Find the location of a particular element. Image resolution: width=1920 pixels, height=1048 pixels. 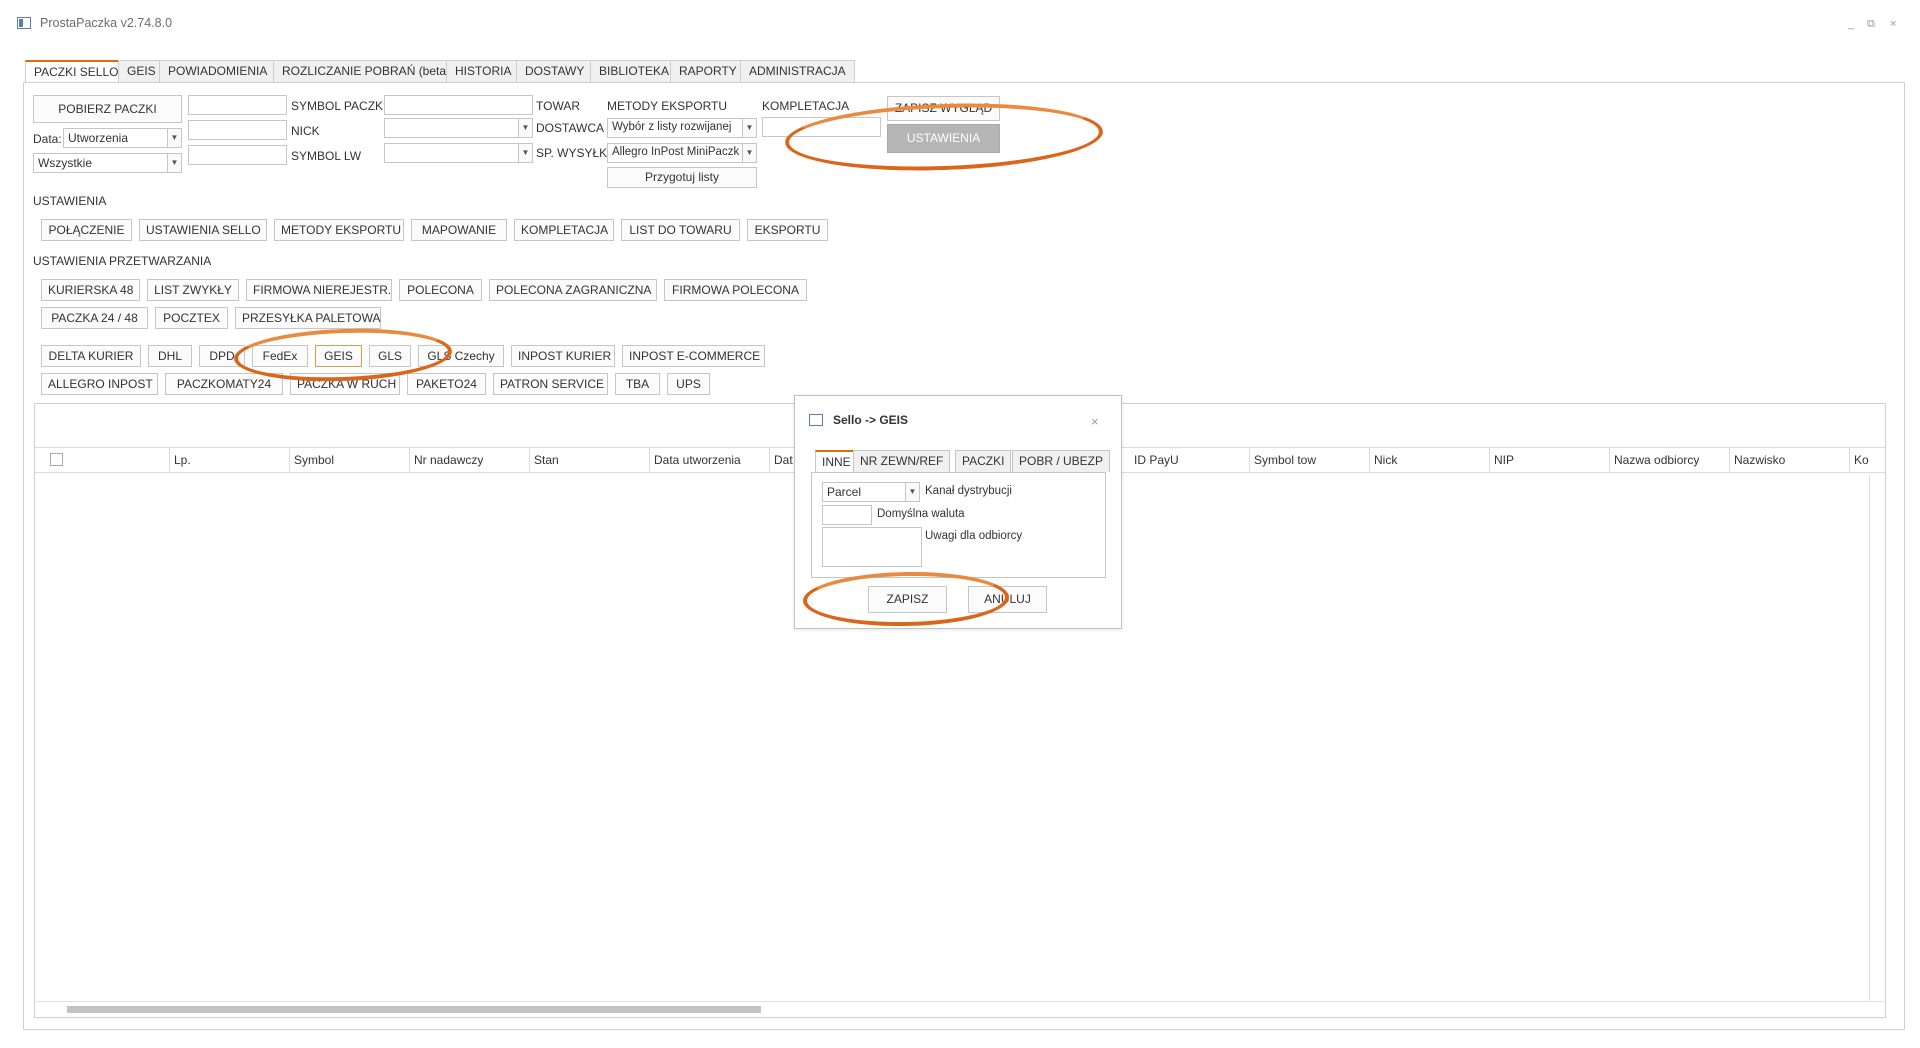

list-zwykly-button: LIST ZWYKŁY is located at coordinates (193, 290).